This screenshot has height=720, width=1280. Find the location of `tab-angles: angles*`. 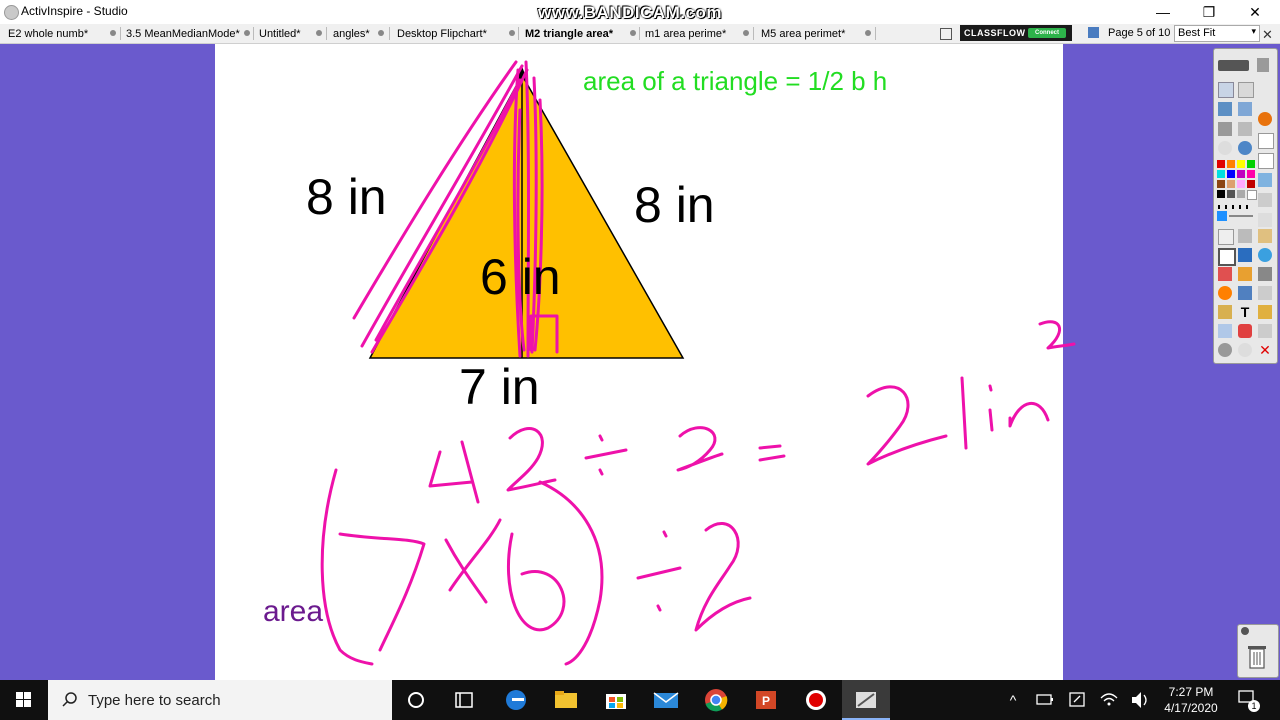

tab-angles: angles* is located at coordinates (351, 34).